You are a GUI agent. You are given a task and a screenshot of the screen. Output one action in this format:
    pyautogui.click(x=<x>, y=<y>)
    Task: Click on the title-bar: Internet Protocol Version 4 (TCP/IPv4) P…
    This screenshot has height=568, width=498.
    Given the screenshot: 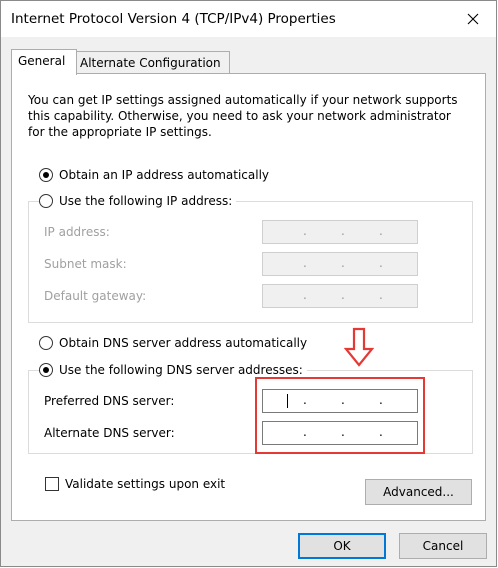 What is the action you would take?
    pyautogui.click(x=248, y=19)
    